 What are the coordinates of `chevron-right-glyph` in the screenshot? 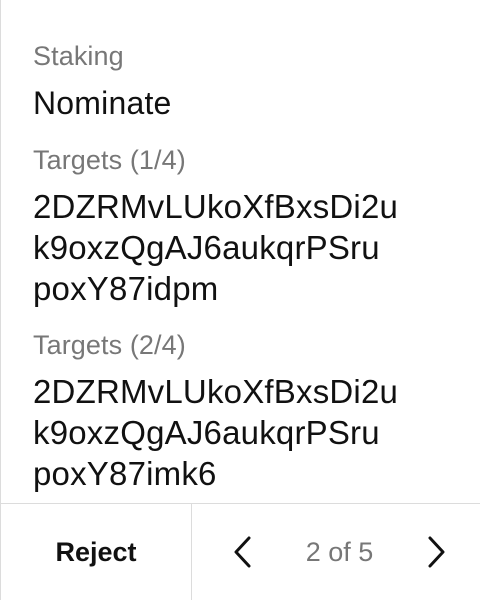 It's located at (436, 552).